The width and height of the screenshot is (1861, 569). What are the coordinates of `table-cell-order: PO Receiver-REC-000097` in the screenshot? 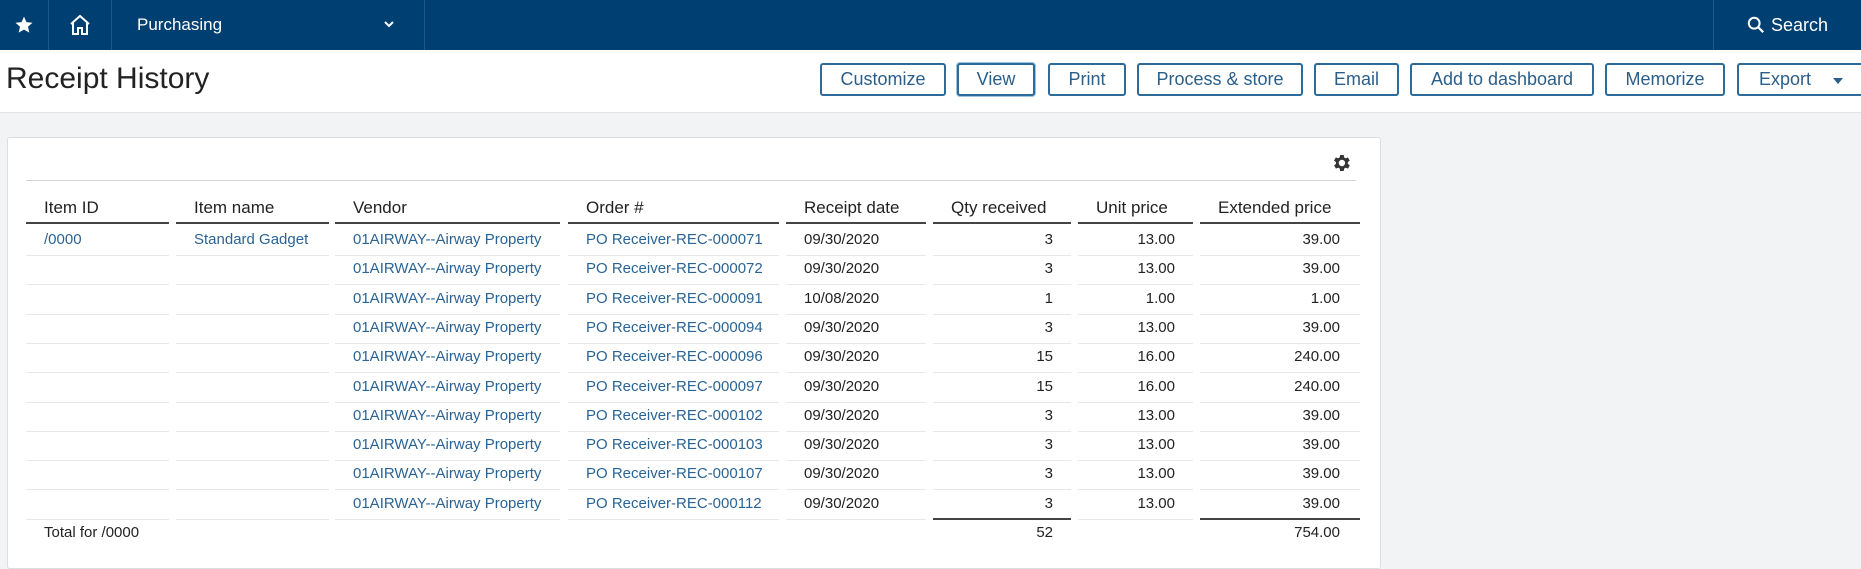 It's located at (674, 386).